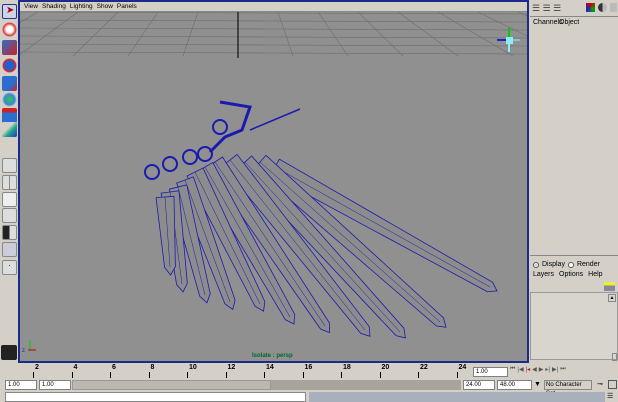  Describe the element at coordinates (600, 384) in the screenshot. I see `key-icon: ⊸` at that location.